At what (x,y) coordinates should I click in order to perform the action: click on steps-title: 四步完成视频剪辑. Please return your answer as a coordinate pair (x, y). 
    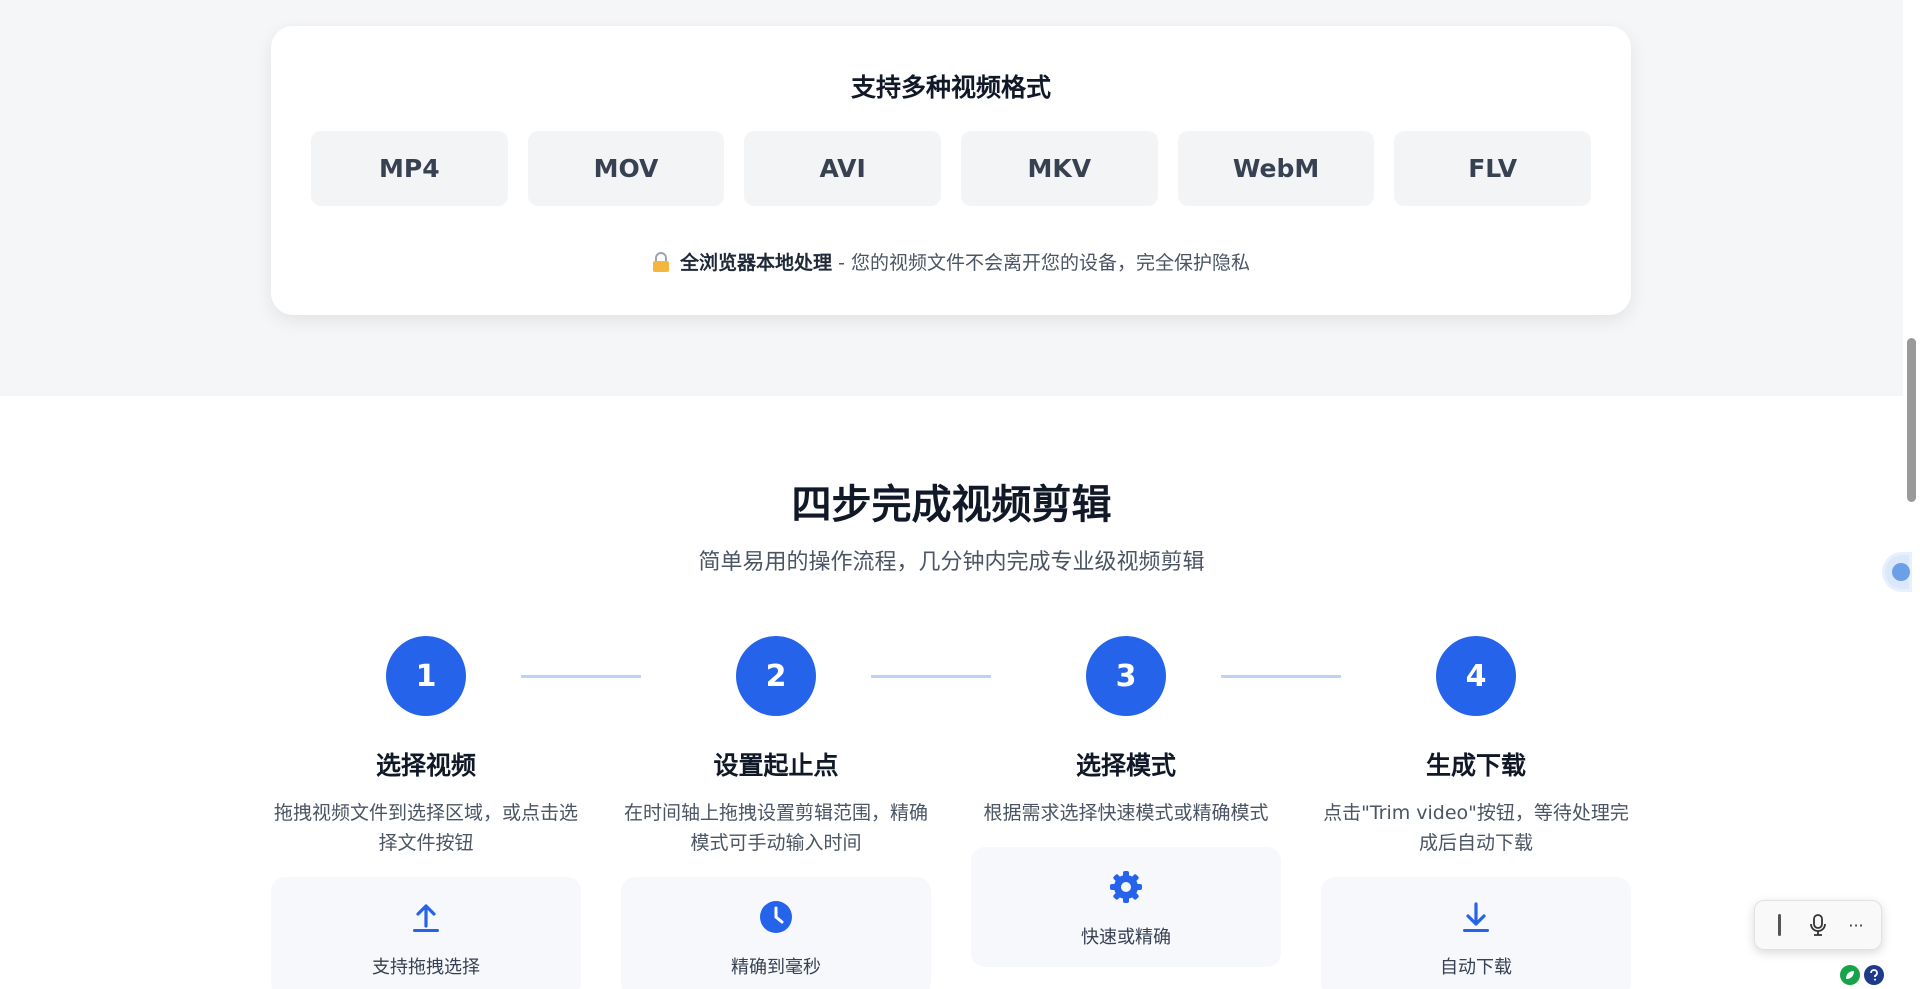
    Looking at the image, I should click on (951, 505).